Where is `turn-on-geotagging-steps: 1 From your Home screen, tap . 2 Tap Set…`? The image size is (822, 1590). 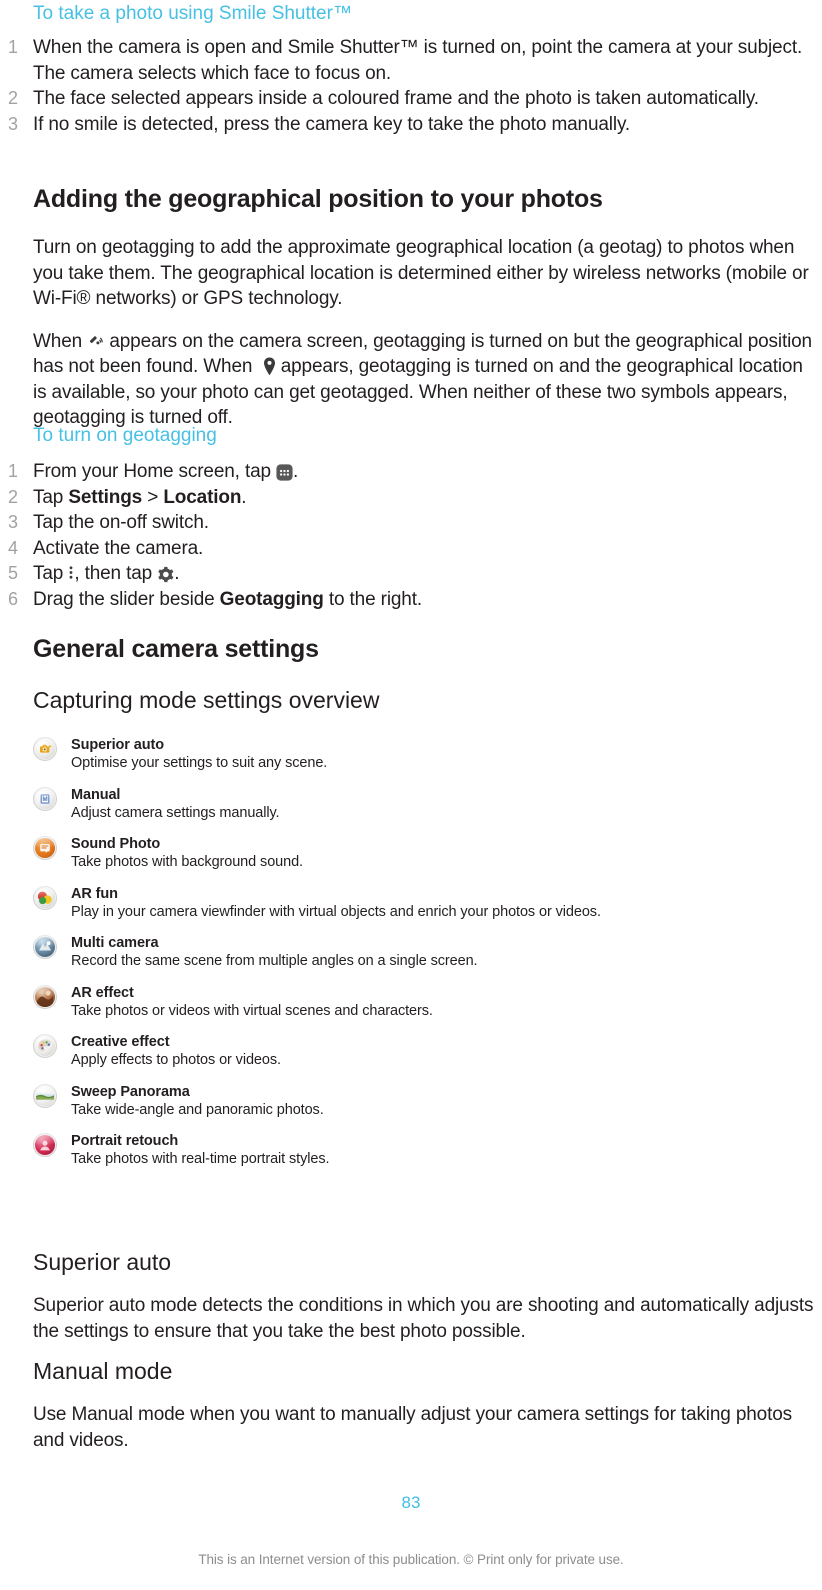 turn-on-geotagging-steps: 1 From your Home screen, tap . 2 Tap Set… is located at coordinates (411, 535).